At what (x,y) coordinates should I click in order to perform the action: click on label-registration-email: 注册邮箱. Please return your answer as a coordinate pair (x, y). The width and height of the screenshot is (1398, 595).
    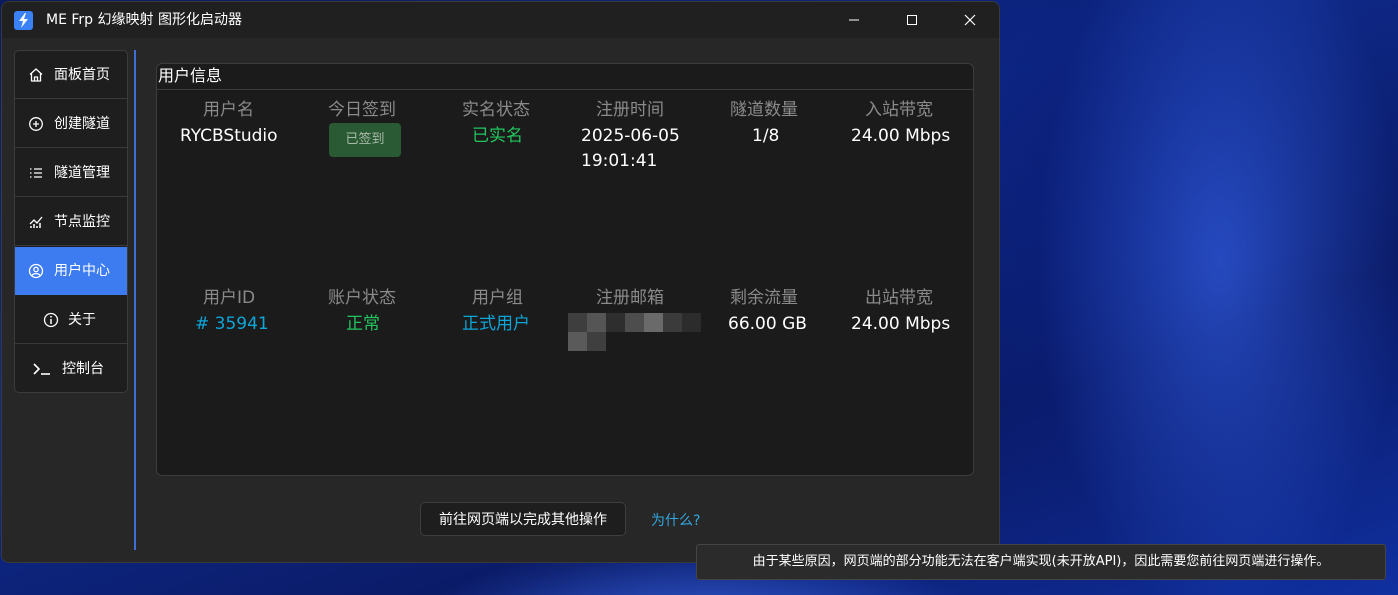
    Looking at the image, I should click on (630, 298).